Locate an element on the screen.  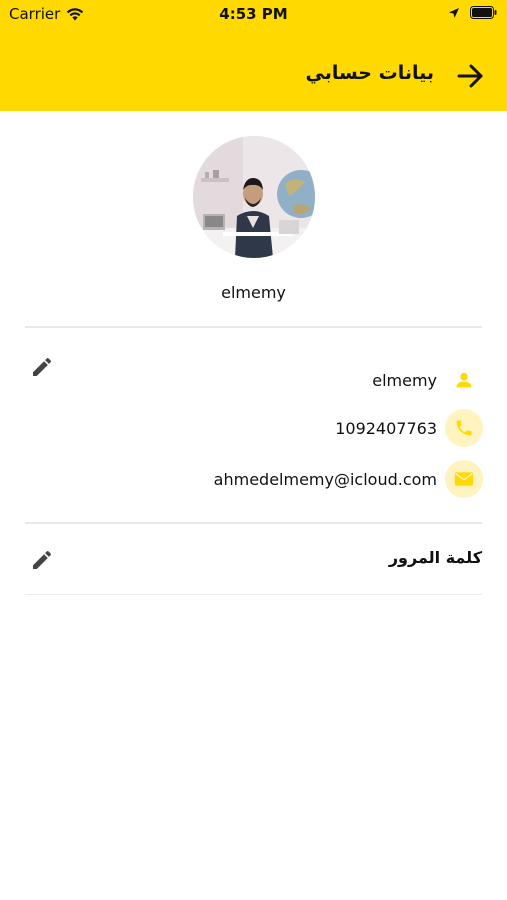
avatar is located at coordinates (254, 197).